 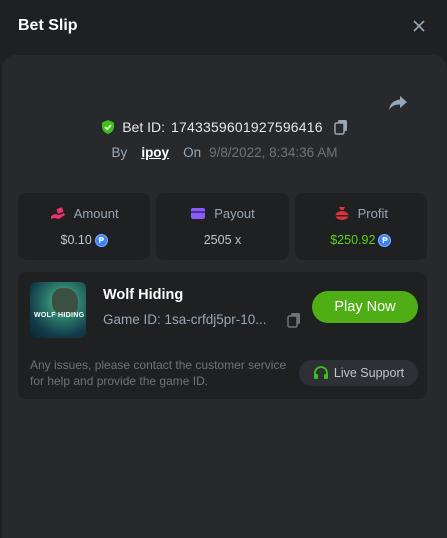 What do you see at coordinates (341, 213) in the screenshot?
I see `bag-icon` at bounding box center [341, 213].